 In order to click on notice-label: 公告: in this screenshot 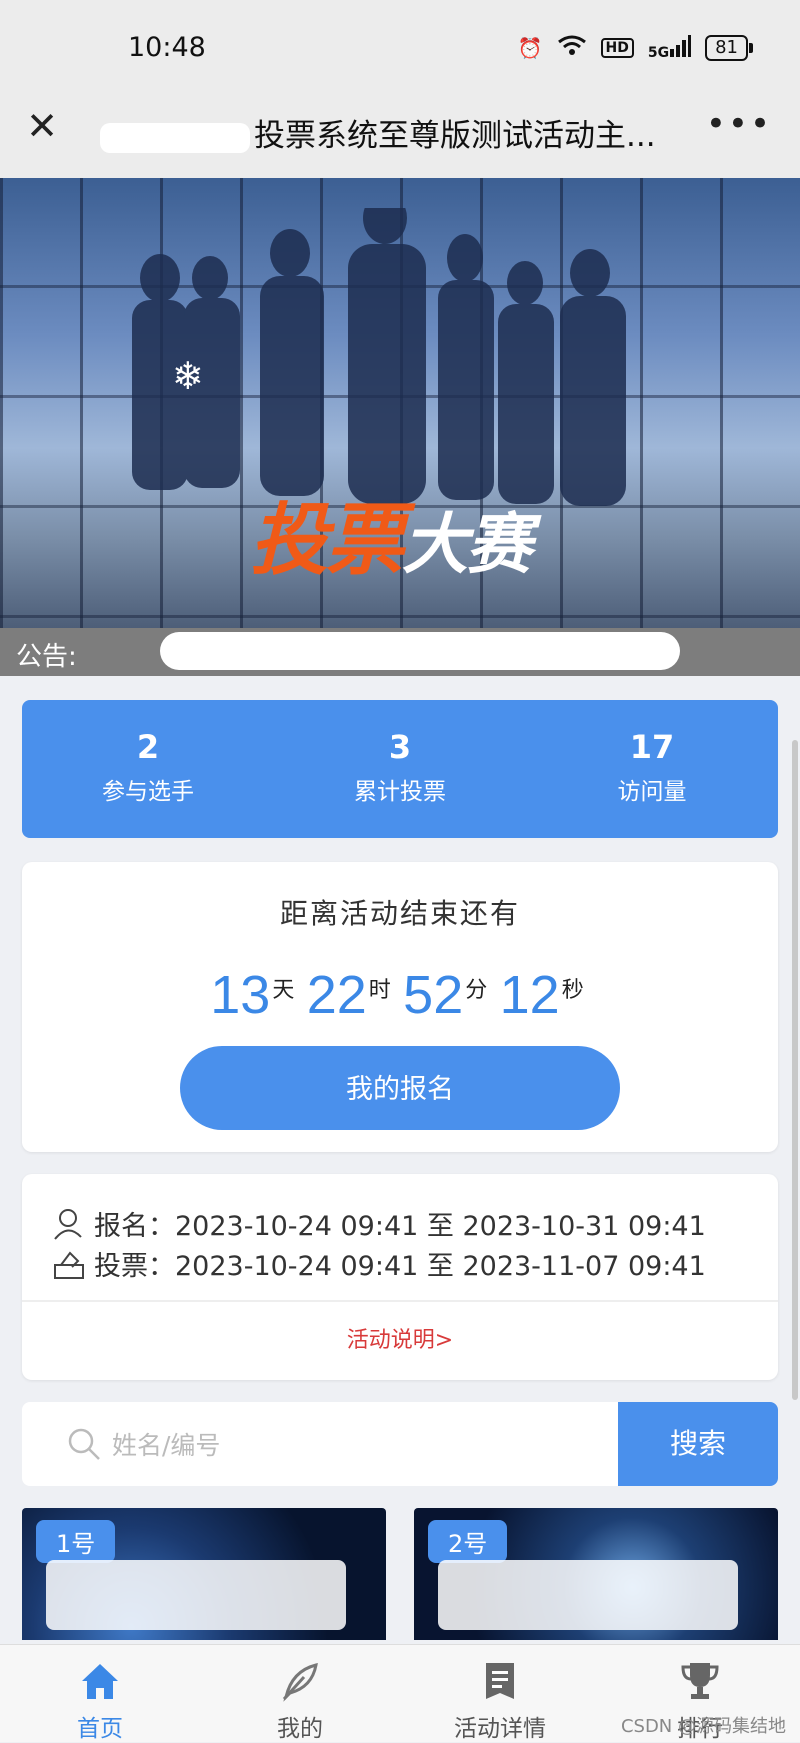, I will do `click(46, 657)`.